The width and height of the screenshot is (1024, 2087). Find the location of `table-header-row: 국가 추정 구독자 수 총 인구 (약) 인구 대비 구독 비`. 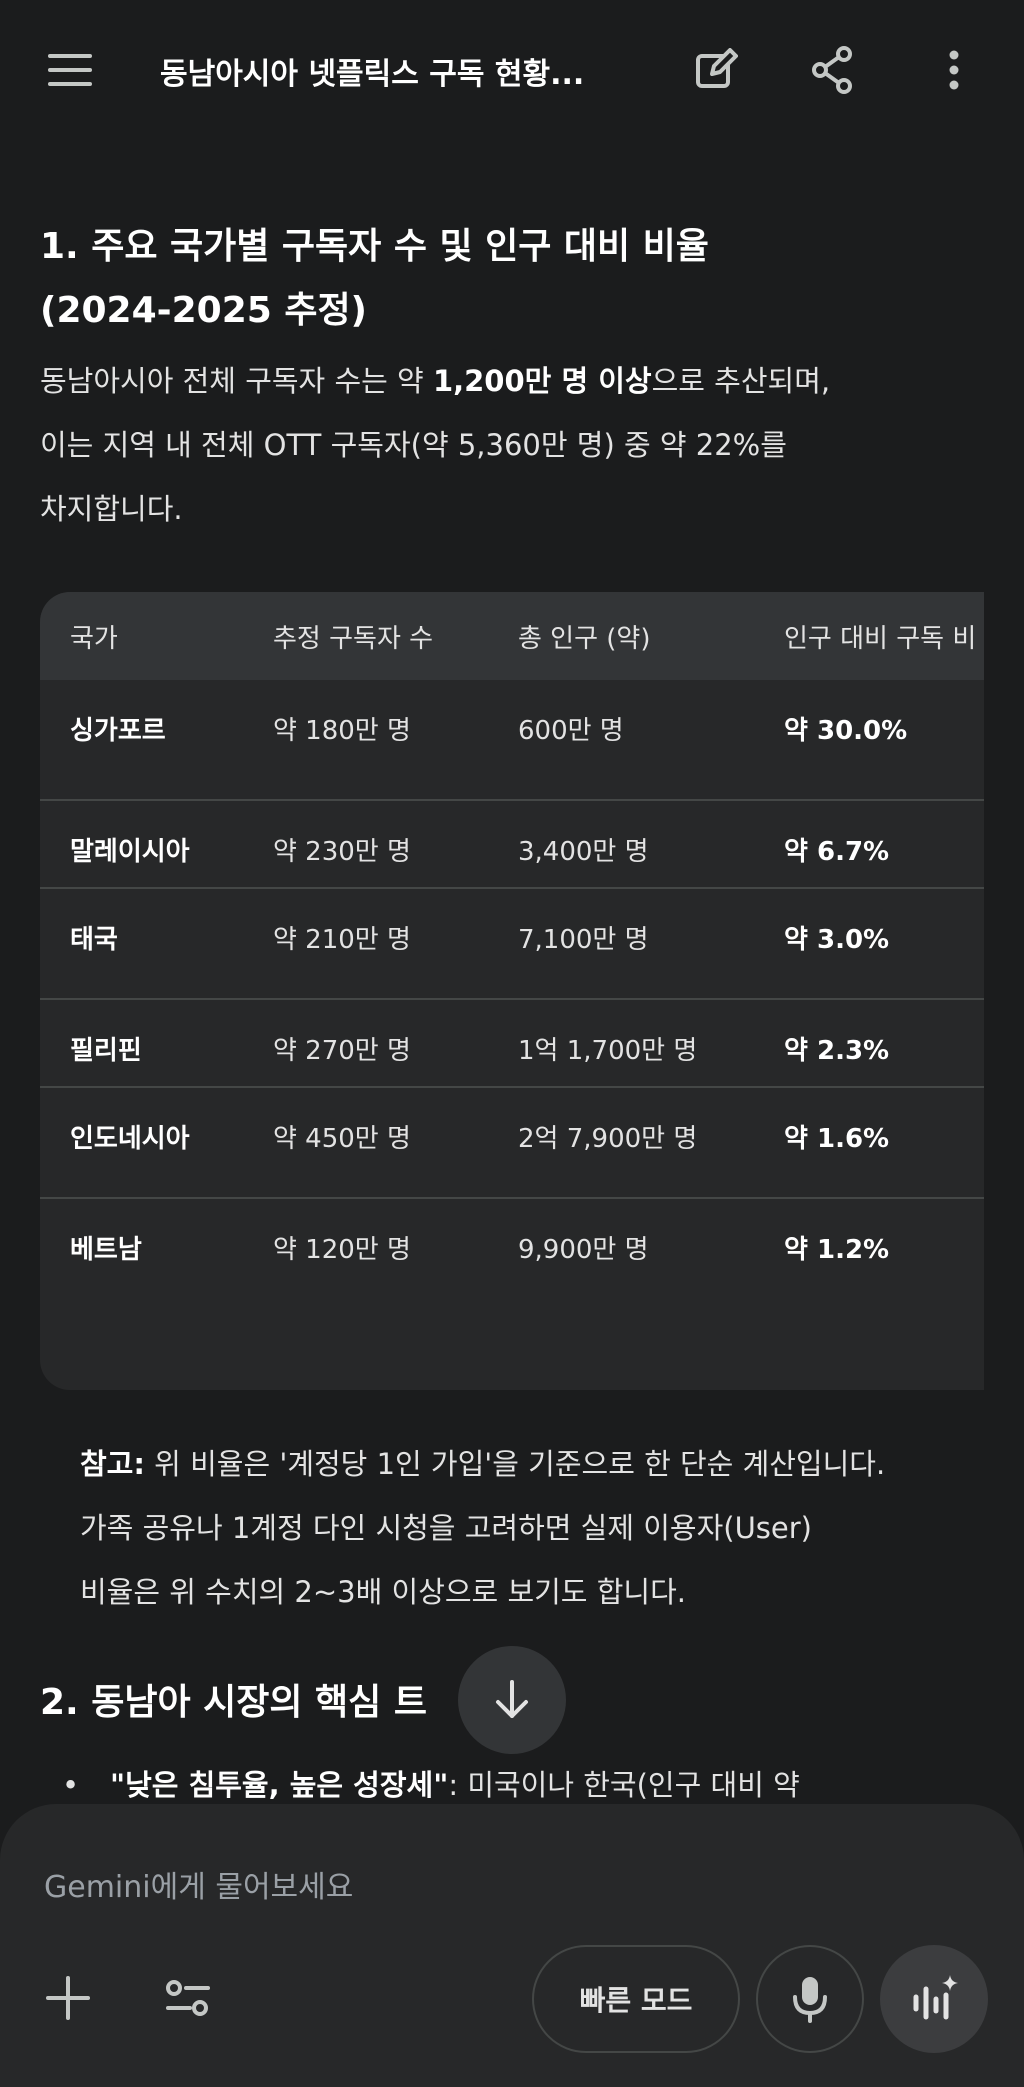

table-header-row: 국가 추정 구독자 수 총 인구 (약) 인구 대비 구독 비 is located at coordinates (512, 636).